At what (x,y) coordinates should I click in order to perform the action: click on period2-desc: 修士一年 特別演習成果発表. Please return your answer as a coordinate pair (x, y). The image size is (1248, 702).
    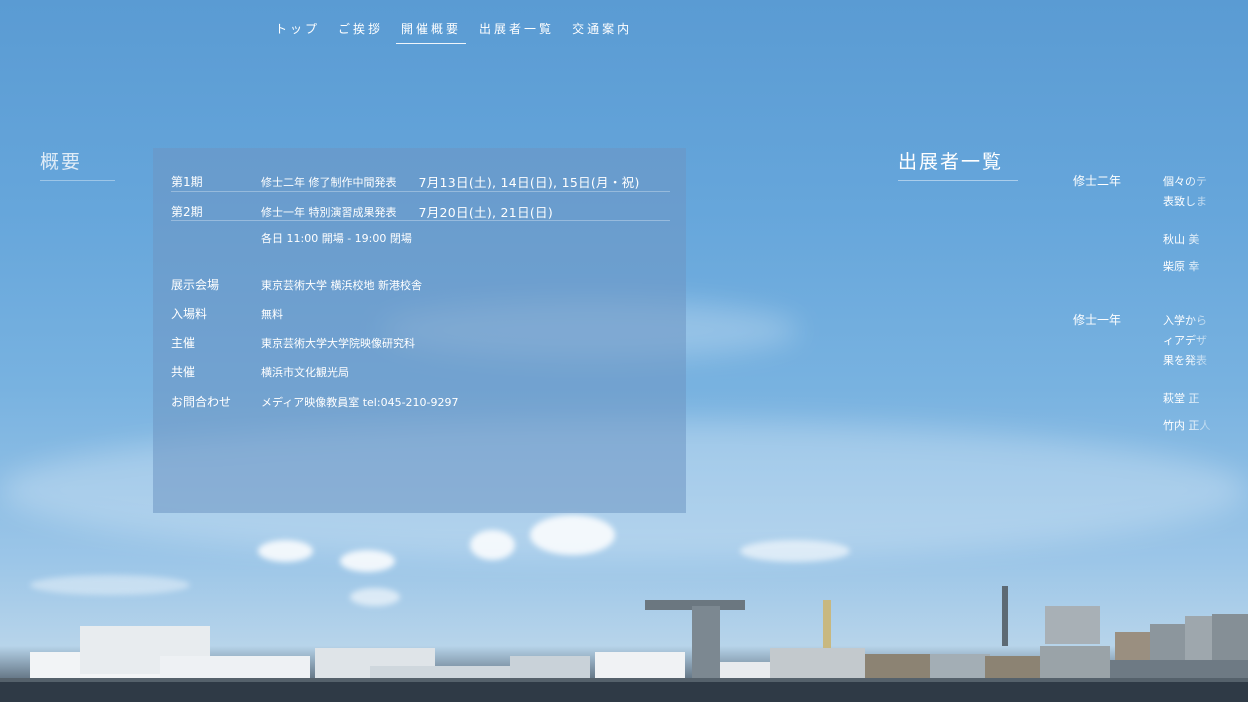
    Looking at the image, I should click on (329, 212).